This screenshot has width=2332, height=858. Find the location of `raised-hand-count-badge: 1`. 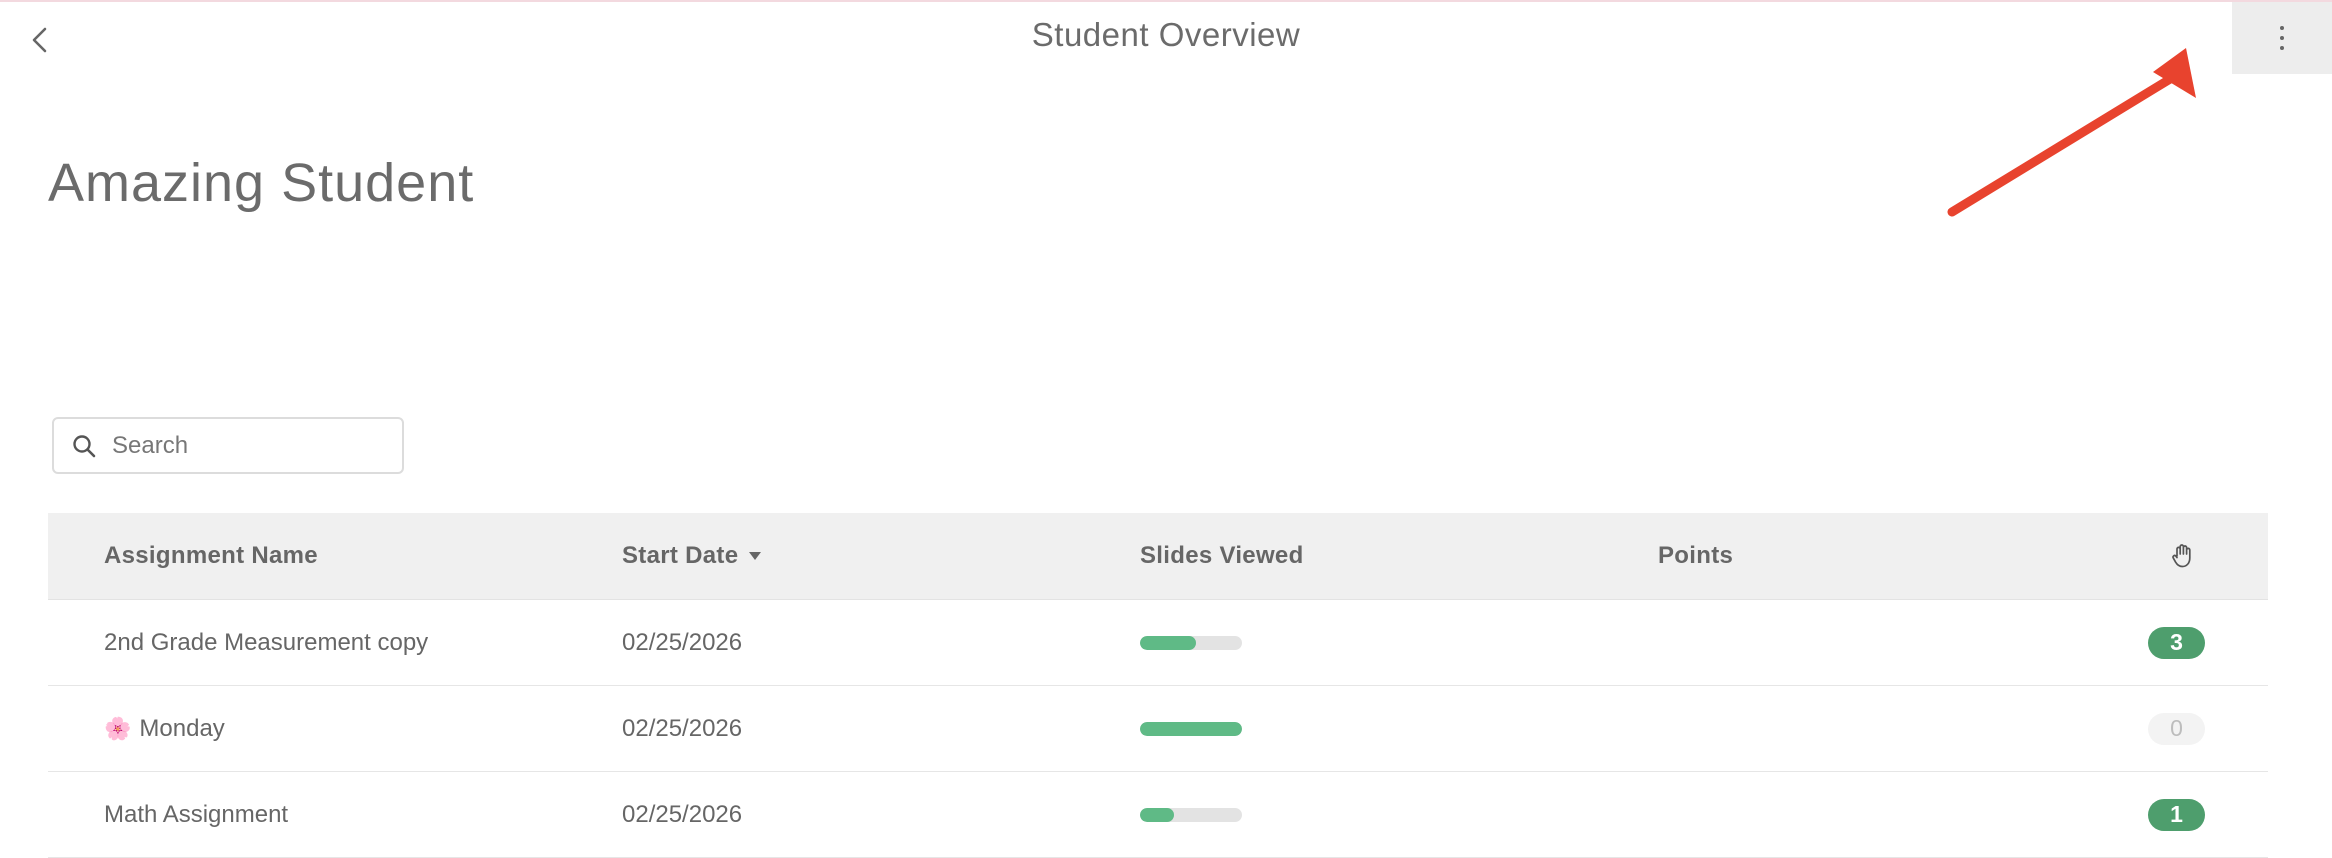

raised-hand-count-badge: 1 is located at coordinates (2176, 814).